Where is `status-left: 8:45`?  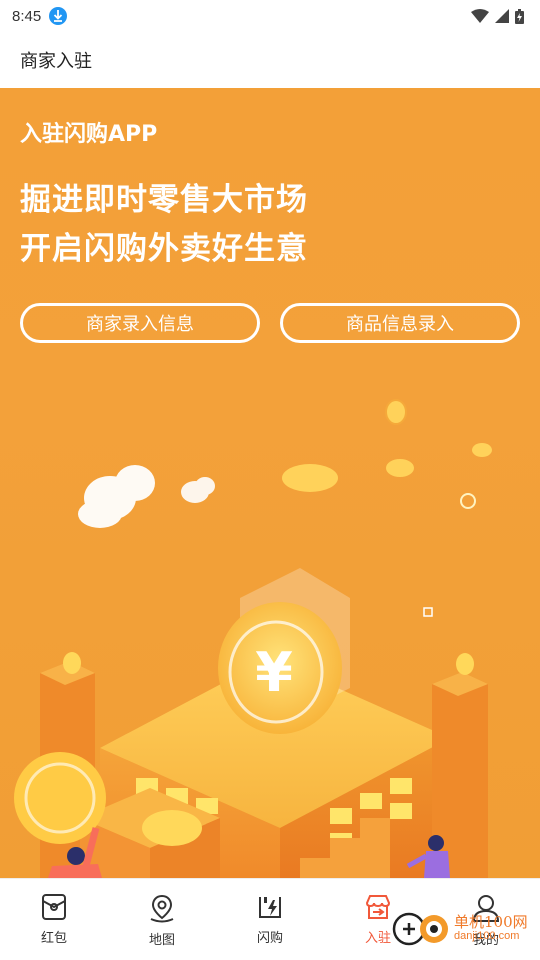
status-left: 8:45 is located at coordinates (40, 16).